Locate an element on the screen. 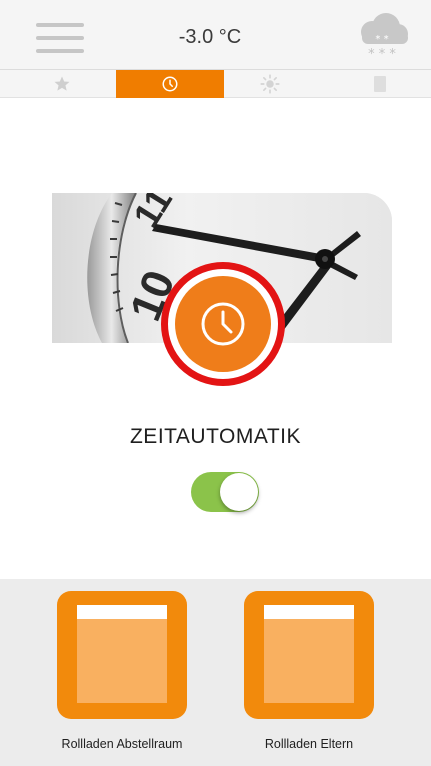 This screenshot has height=766, width=431. automation-toggle is located at coordinates (225, 492).